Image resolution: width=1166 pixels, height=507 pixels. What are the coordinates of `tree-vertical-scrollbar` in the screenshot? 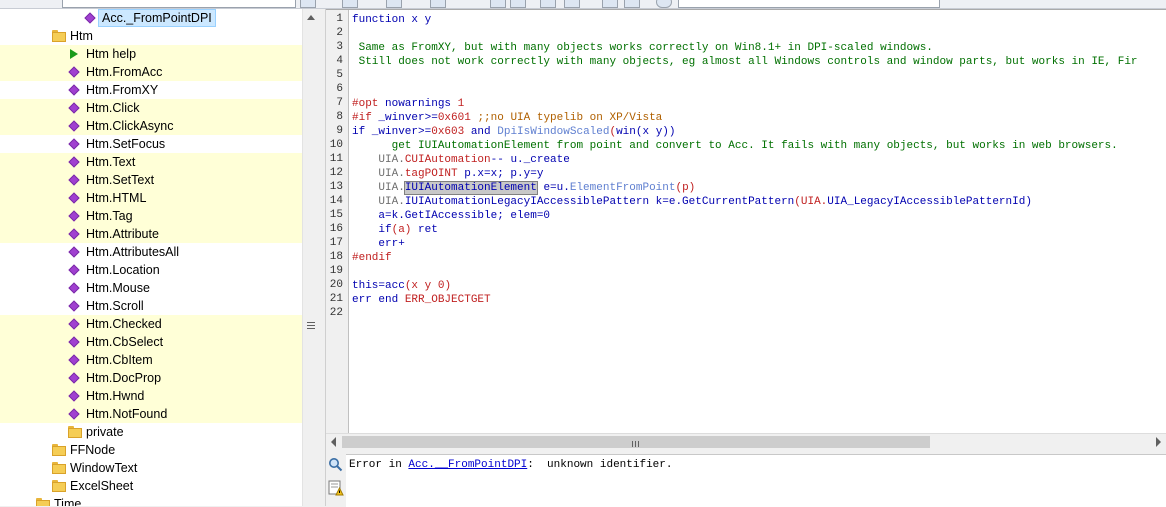 It's located at (311, 257).